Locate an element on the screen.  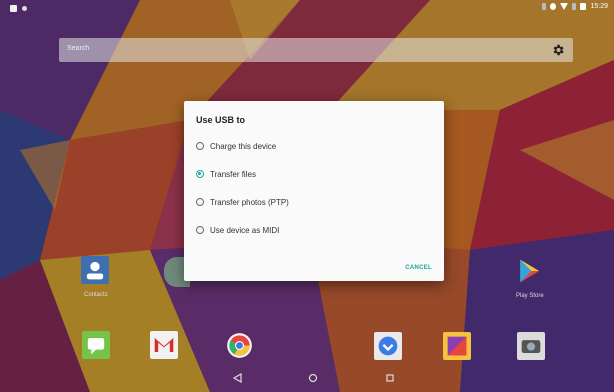
option-transfer-photos: Transfer photos (PTP) is located at coordinates (242, 202).